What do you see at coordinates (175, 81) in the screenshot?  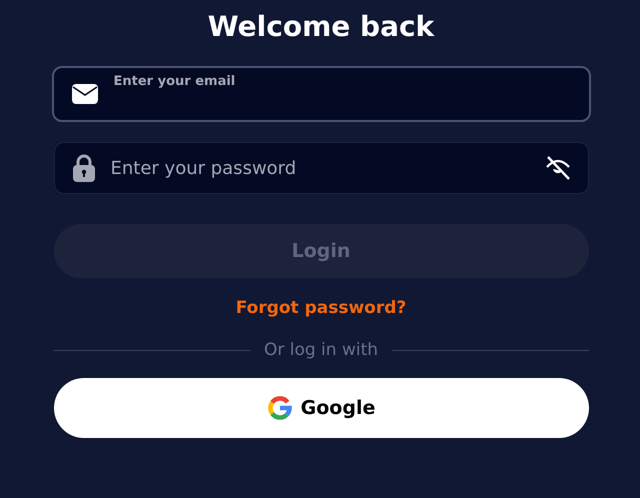 I see `field-label: Enter your email` at bounding box center [175, 81].